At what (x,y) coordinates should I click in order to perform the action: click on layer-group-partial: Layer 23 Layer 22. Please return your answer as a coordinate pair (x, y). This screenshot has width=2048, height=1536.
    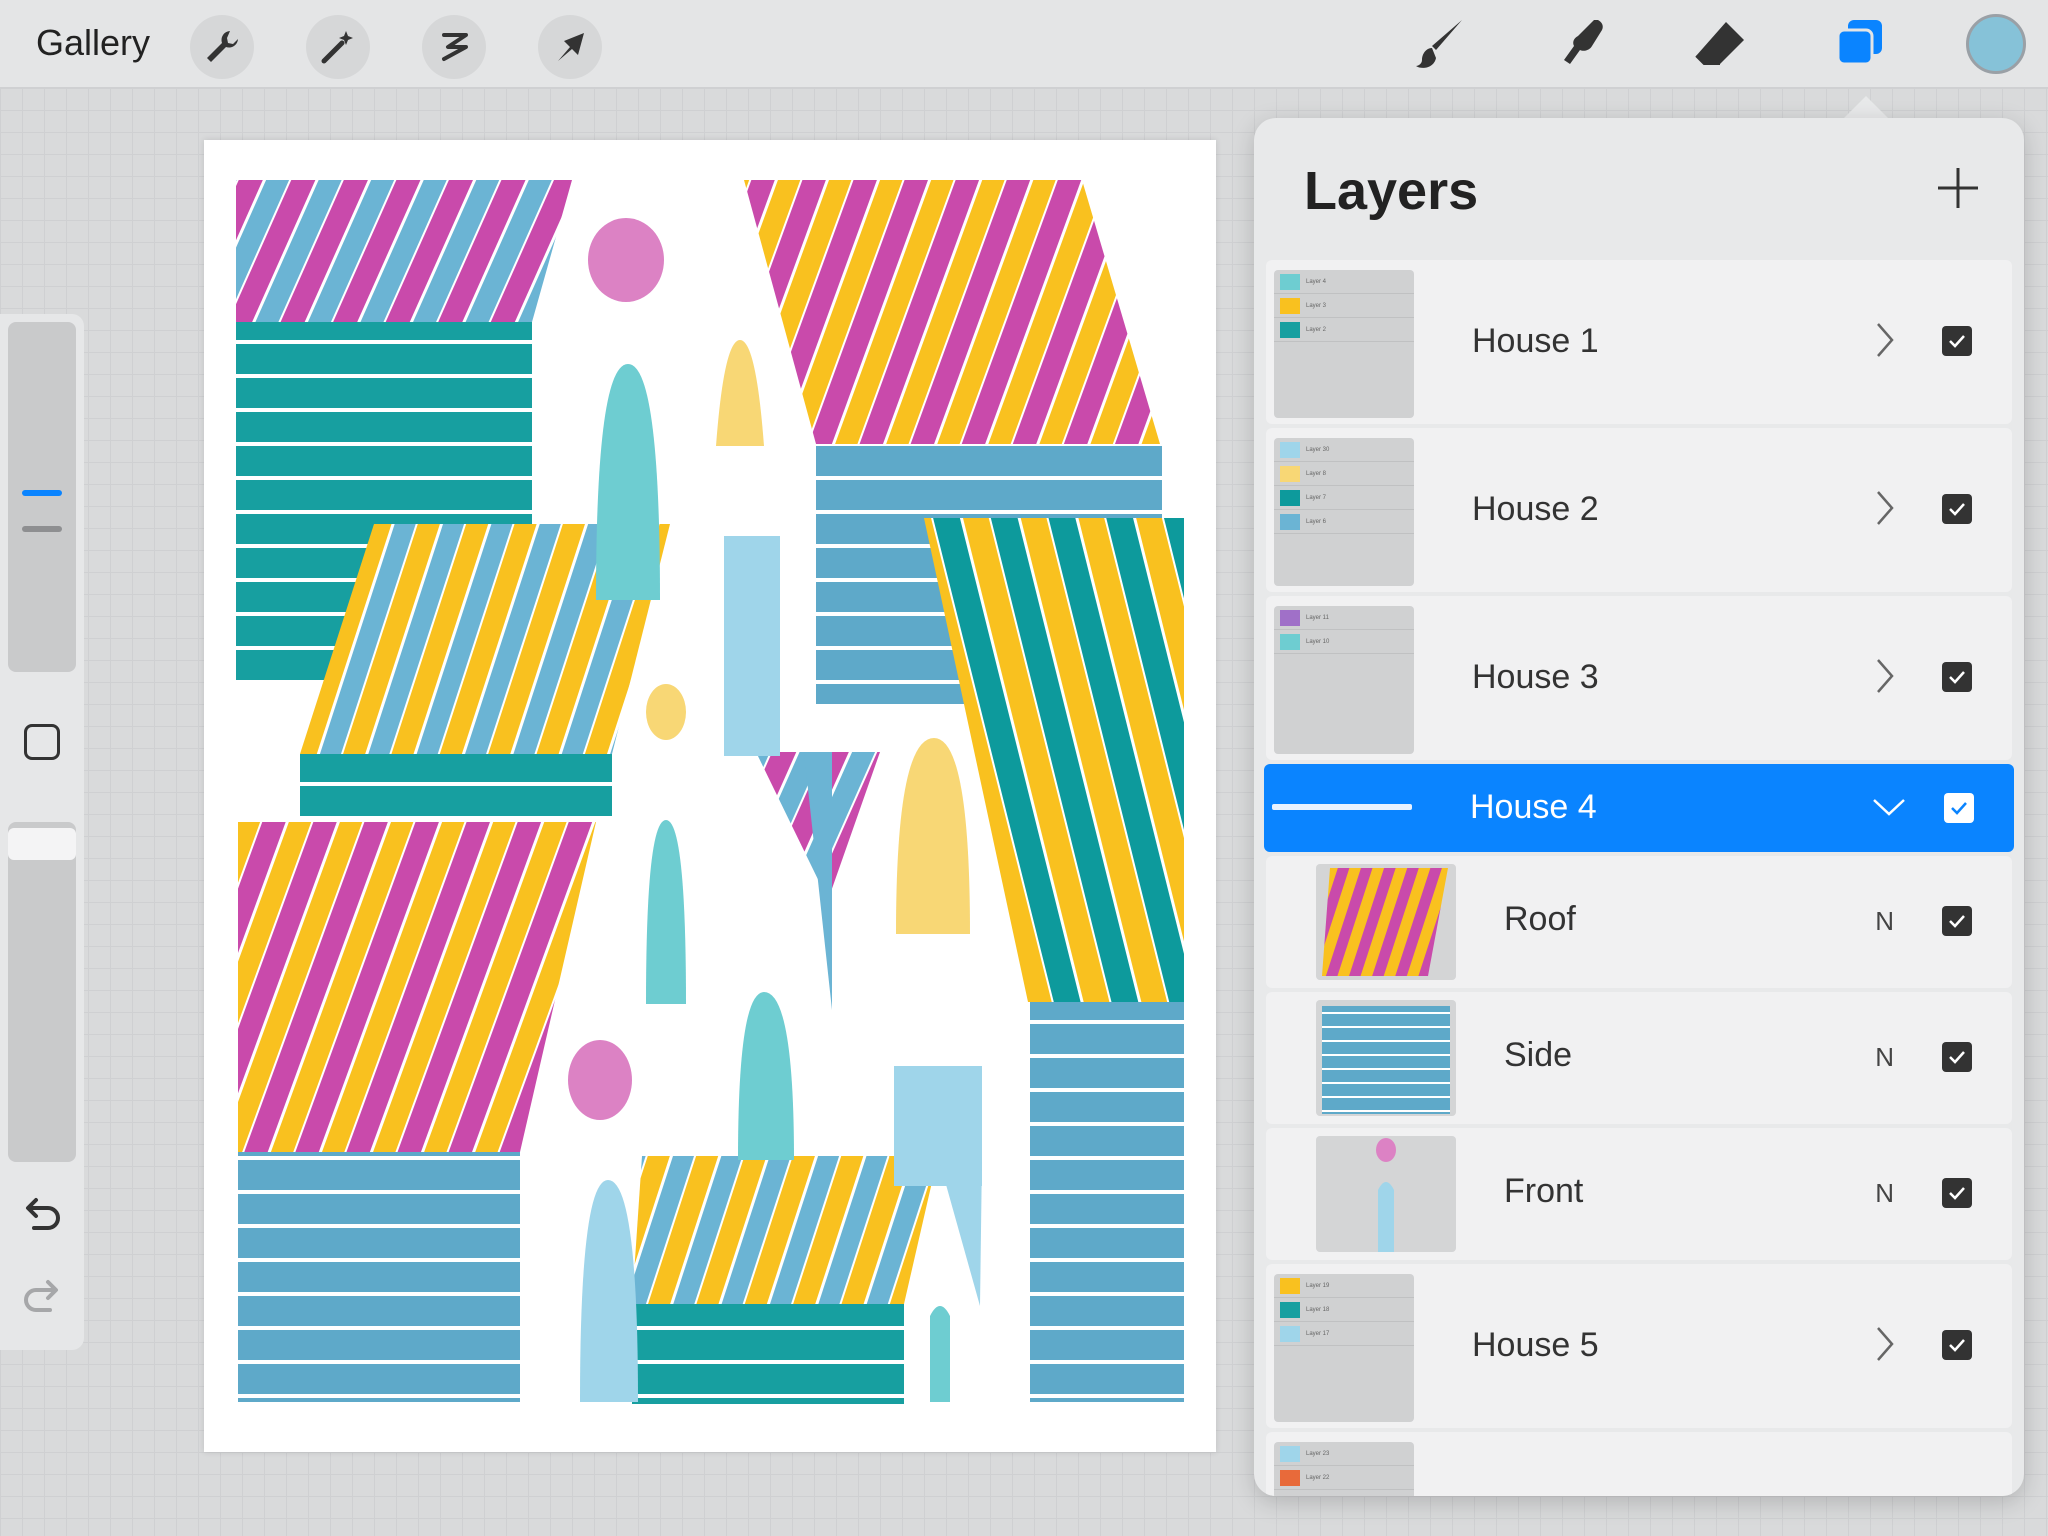
    Looking at the image, I should click on (1639, 1464).